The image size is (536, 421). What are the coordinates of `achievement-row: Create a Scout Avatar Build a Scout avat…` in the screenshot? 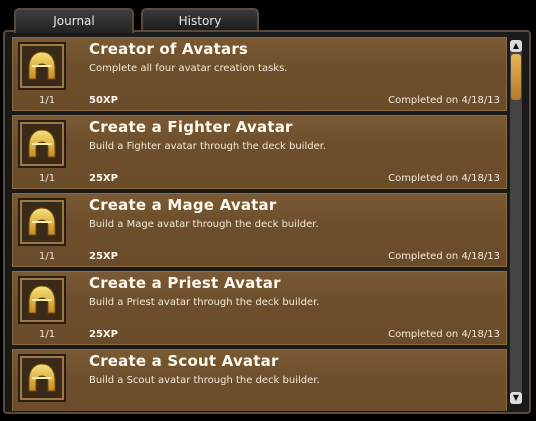 It's located at (259, 380).